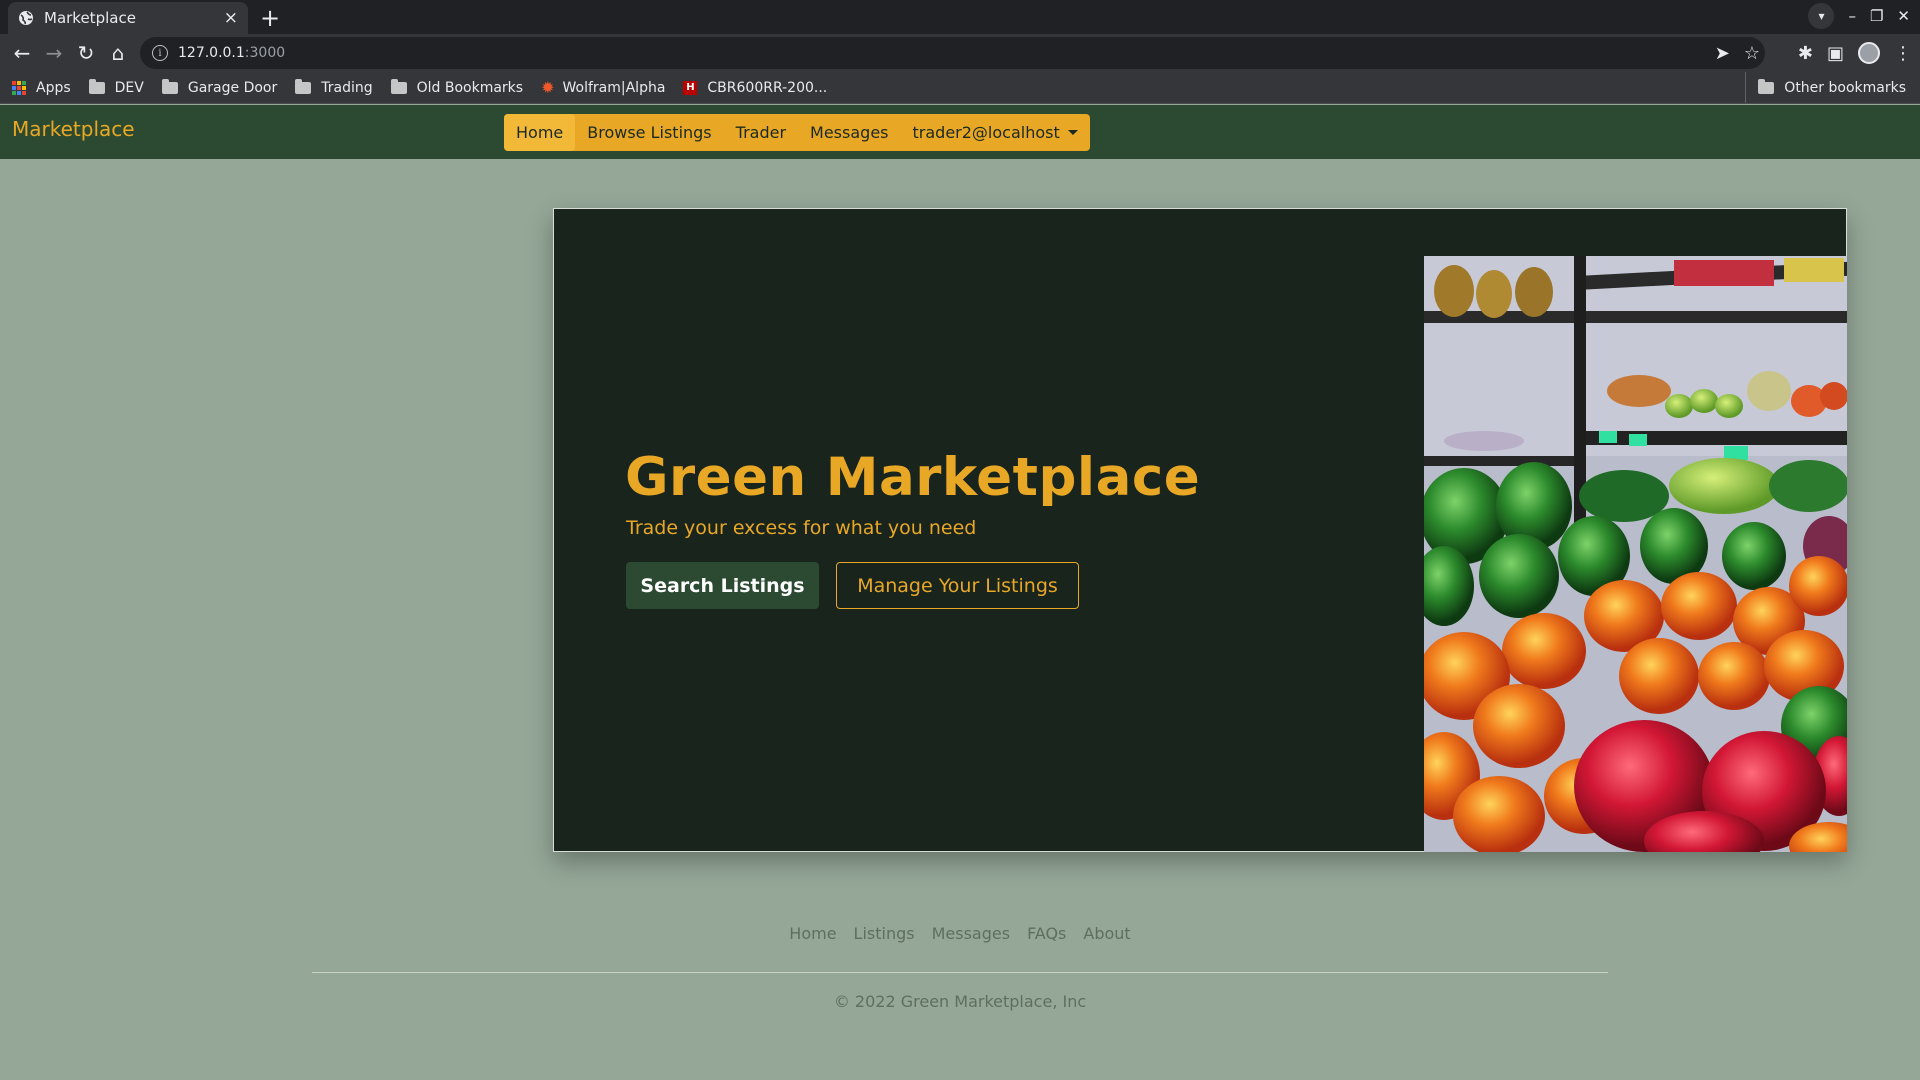 This screenshot has height=1080, width=1920. What do you see at coordinates (548, 87) in the screenshot?
I see `wolfram-icon: ✹` at bounding box center [548, 87].